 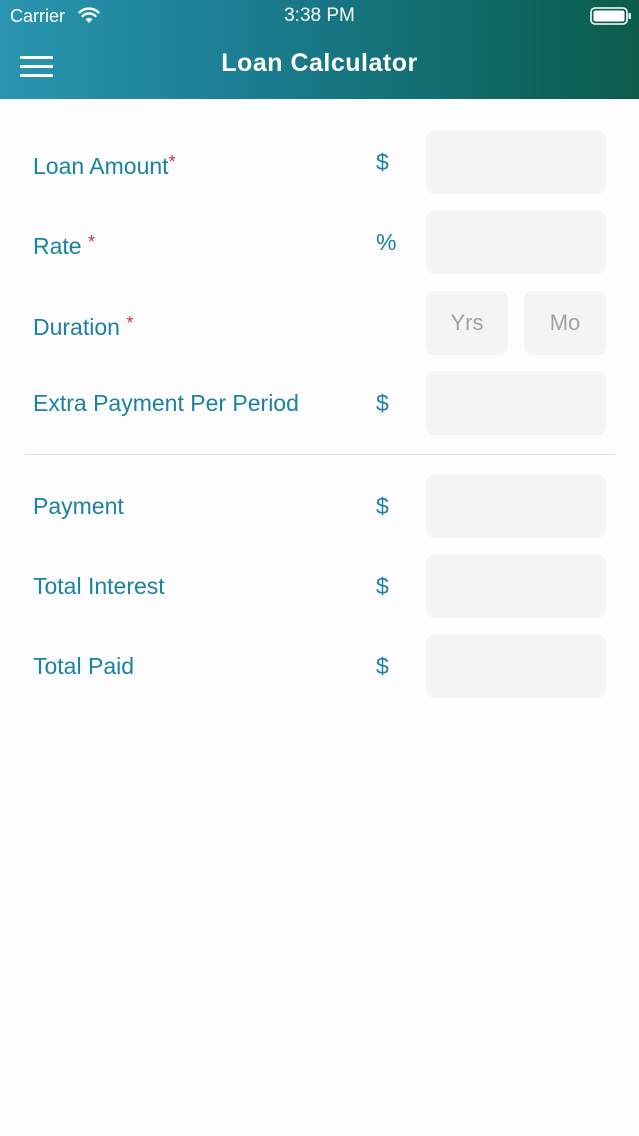 I want to click on loan-amount-unit: $, so click(x=382, y=162).